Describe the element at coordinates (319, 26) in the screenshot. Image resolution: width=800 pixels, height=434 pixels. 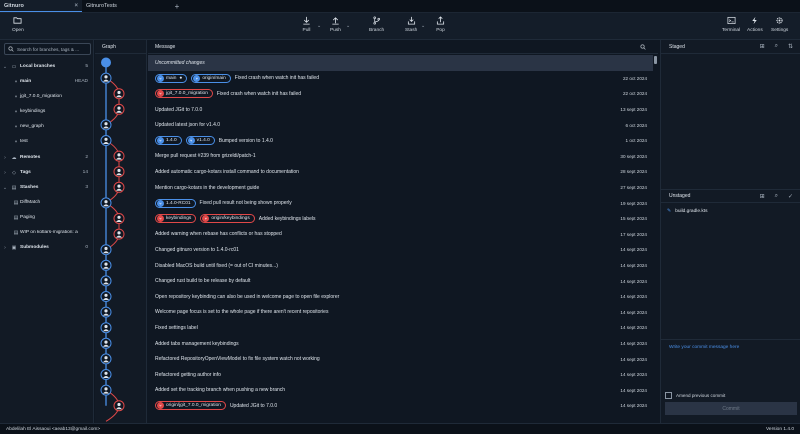
I see `pull-dropdown-chevron-icon: ⌄` at that location.